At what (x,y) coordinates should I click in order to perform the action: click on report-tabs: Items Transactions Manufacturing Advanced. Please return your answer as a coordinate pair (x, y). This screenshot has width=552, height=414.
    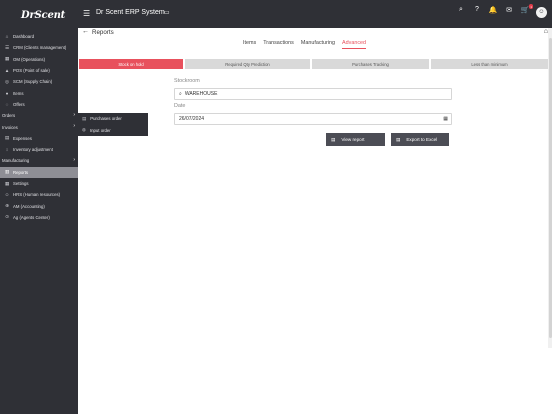
    Looking at the image, I should click on (305, 44).